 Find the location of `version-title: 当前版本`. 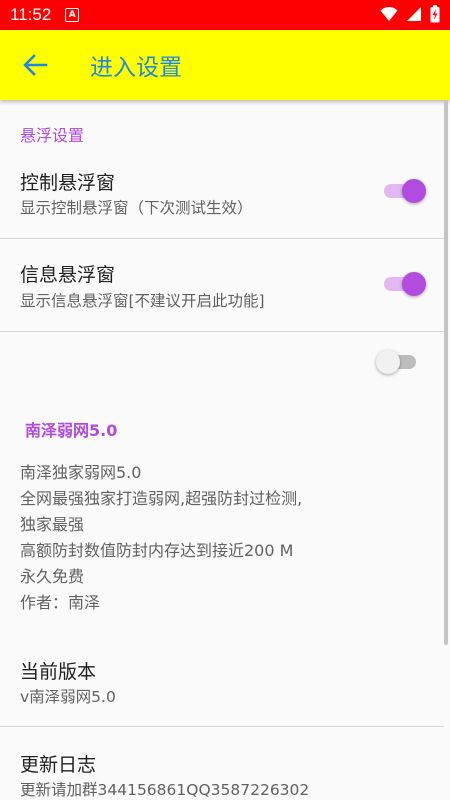

version-title: 当前版本 is located at coordinates (58, 672).